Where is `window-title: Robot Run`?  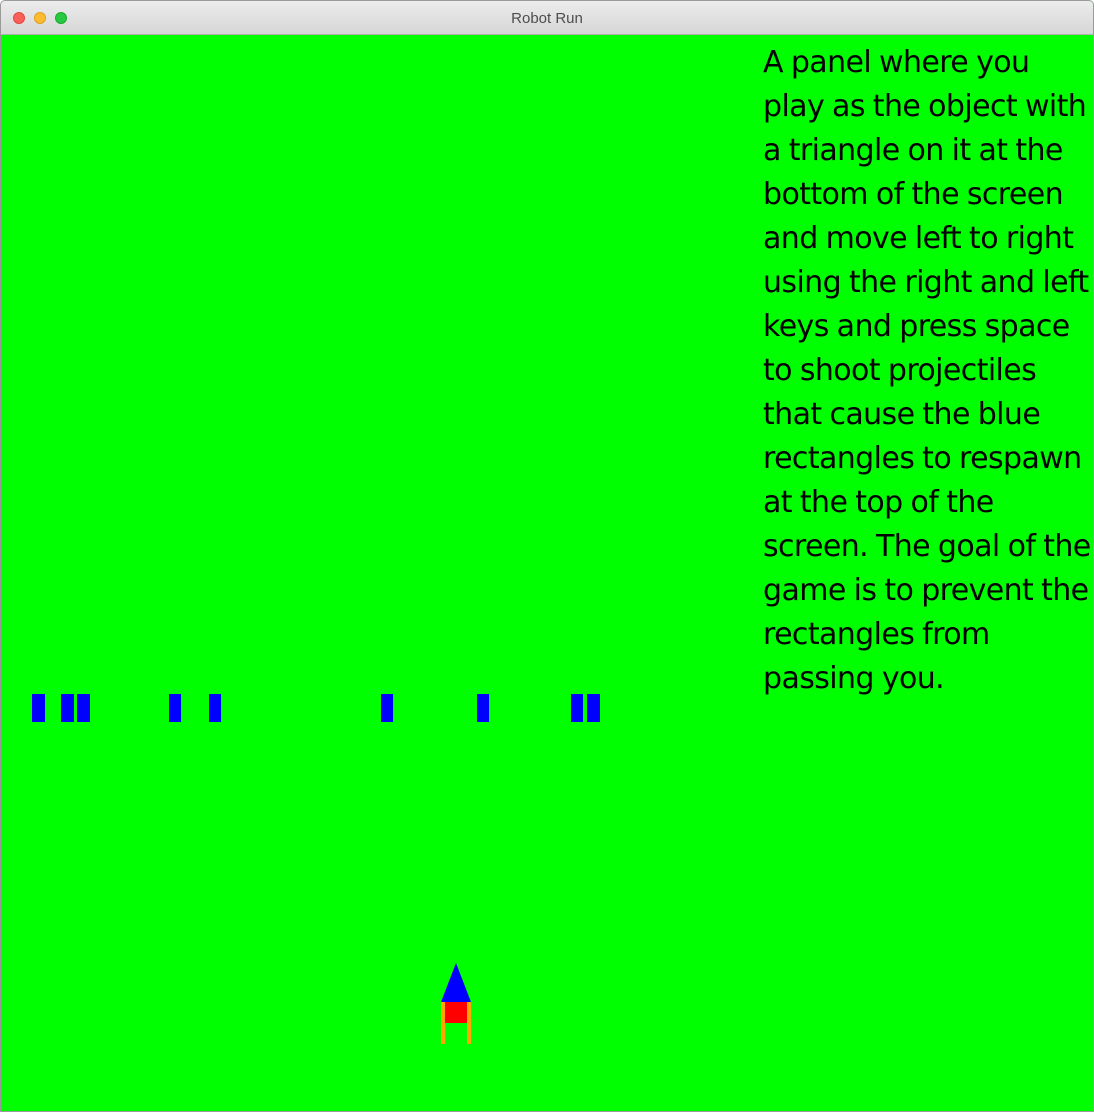
window-title: Robot Run is located at coordinates (547, 18).